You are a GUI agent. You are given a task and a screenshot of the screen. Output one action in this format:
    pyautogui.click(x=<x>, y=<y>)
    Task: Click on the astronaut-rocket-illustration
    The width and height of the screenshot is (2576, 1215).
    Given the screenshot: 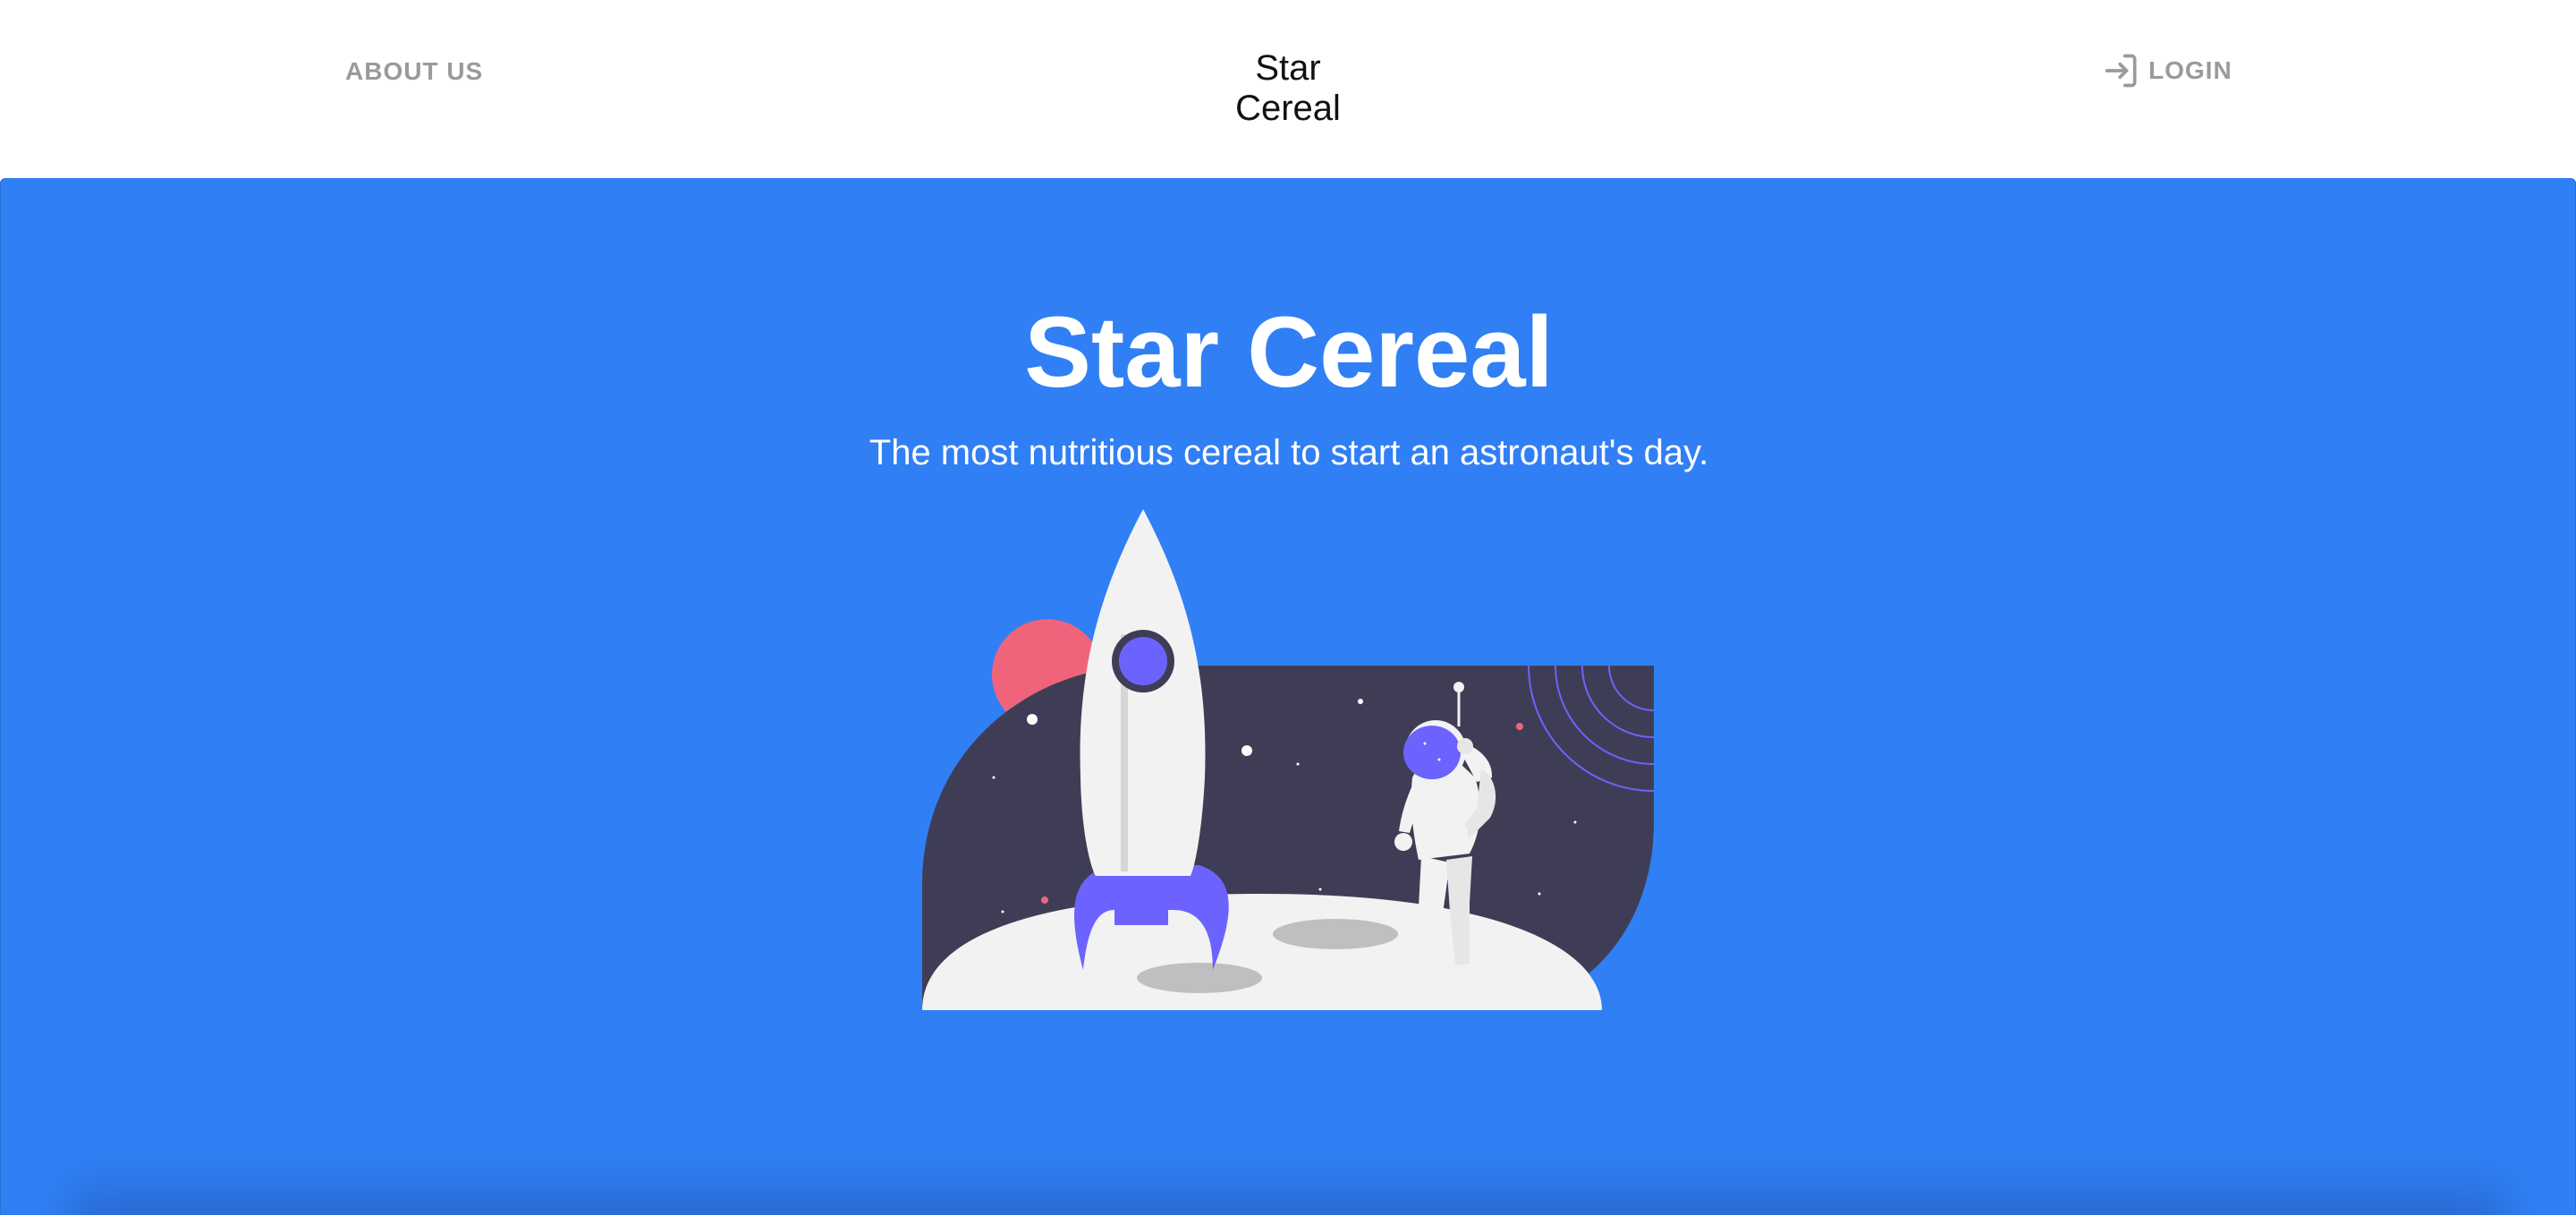 What is the action you would take?
    pyautogui.click(x=1288, y=760)
    